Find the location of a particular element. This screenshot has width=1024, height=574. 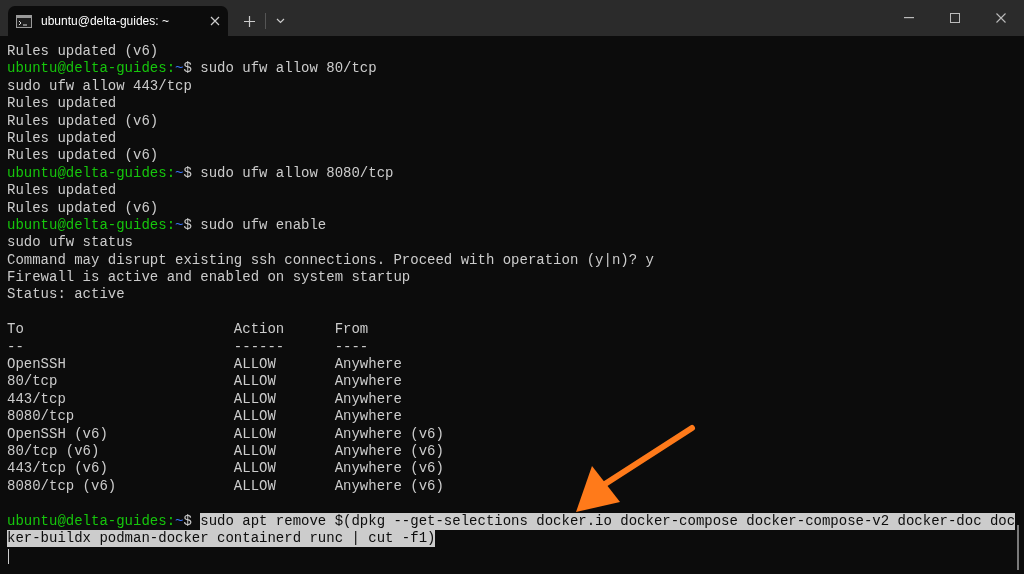

output-text: 443/tcp ALLOW Anywhere is located at coordinates (204, 399).